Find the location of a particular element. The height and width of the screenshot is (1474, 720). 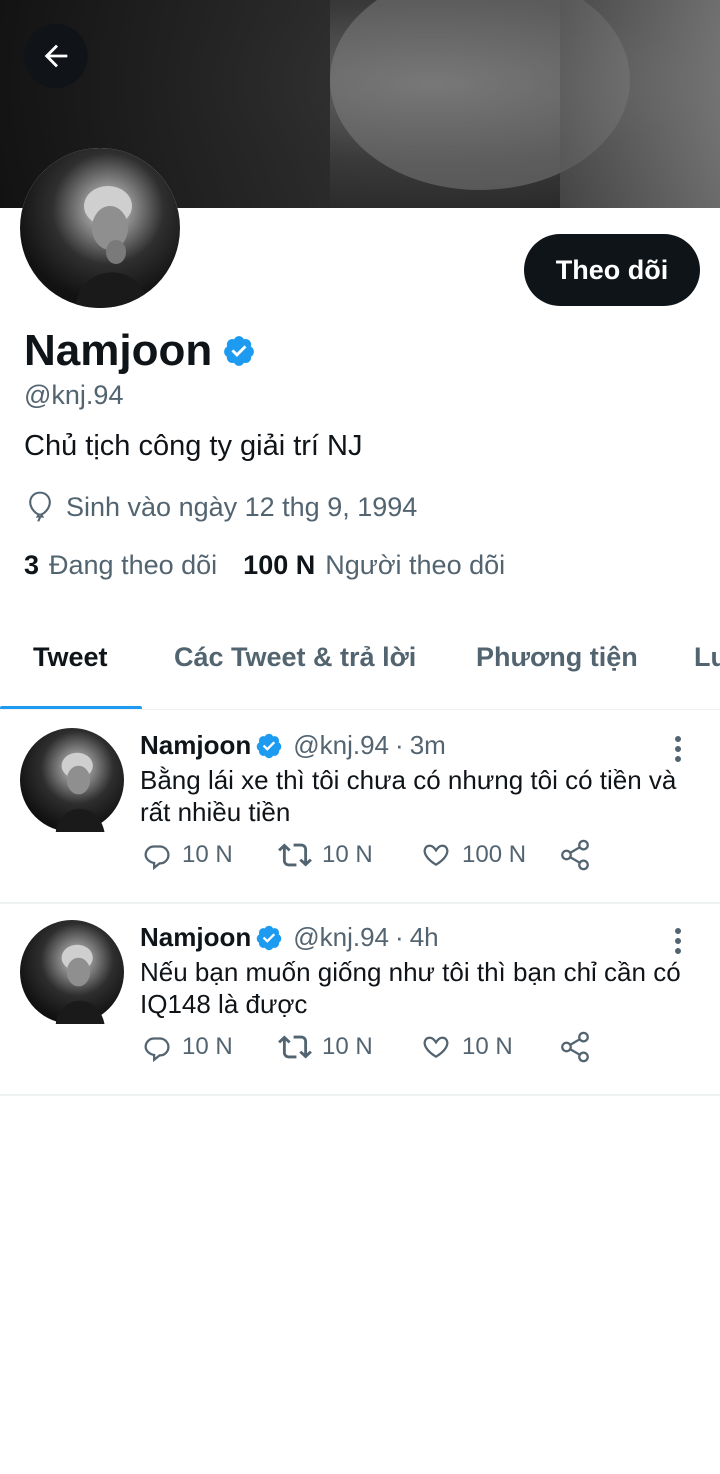

tweet-header: Namjoon @knj.94 · 4h is located at coordinates (289, 937).